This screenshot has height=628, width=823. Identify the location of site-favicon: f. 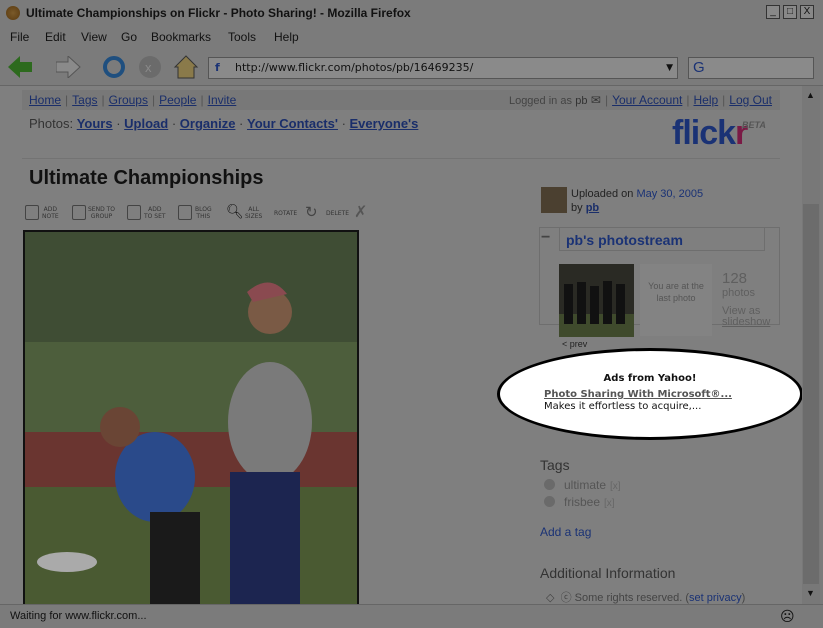
(217, 67).